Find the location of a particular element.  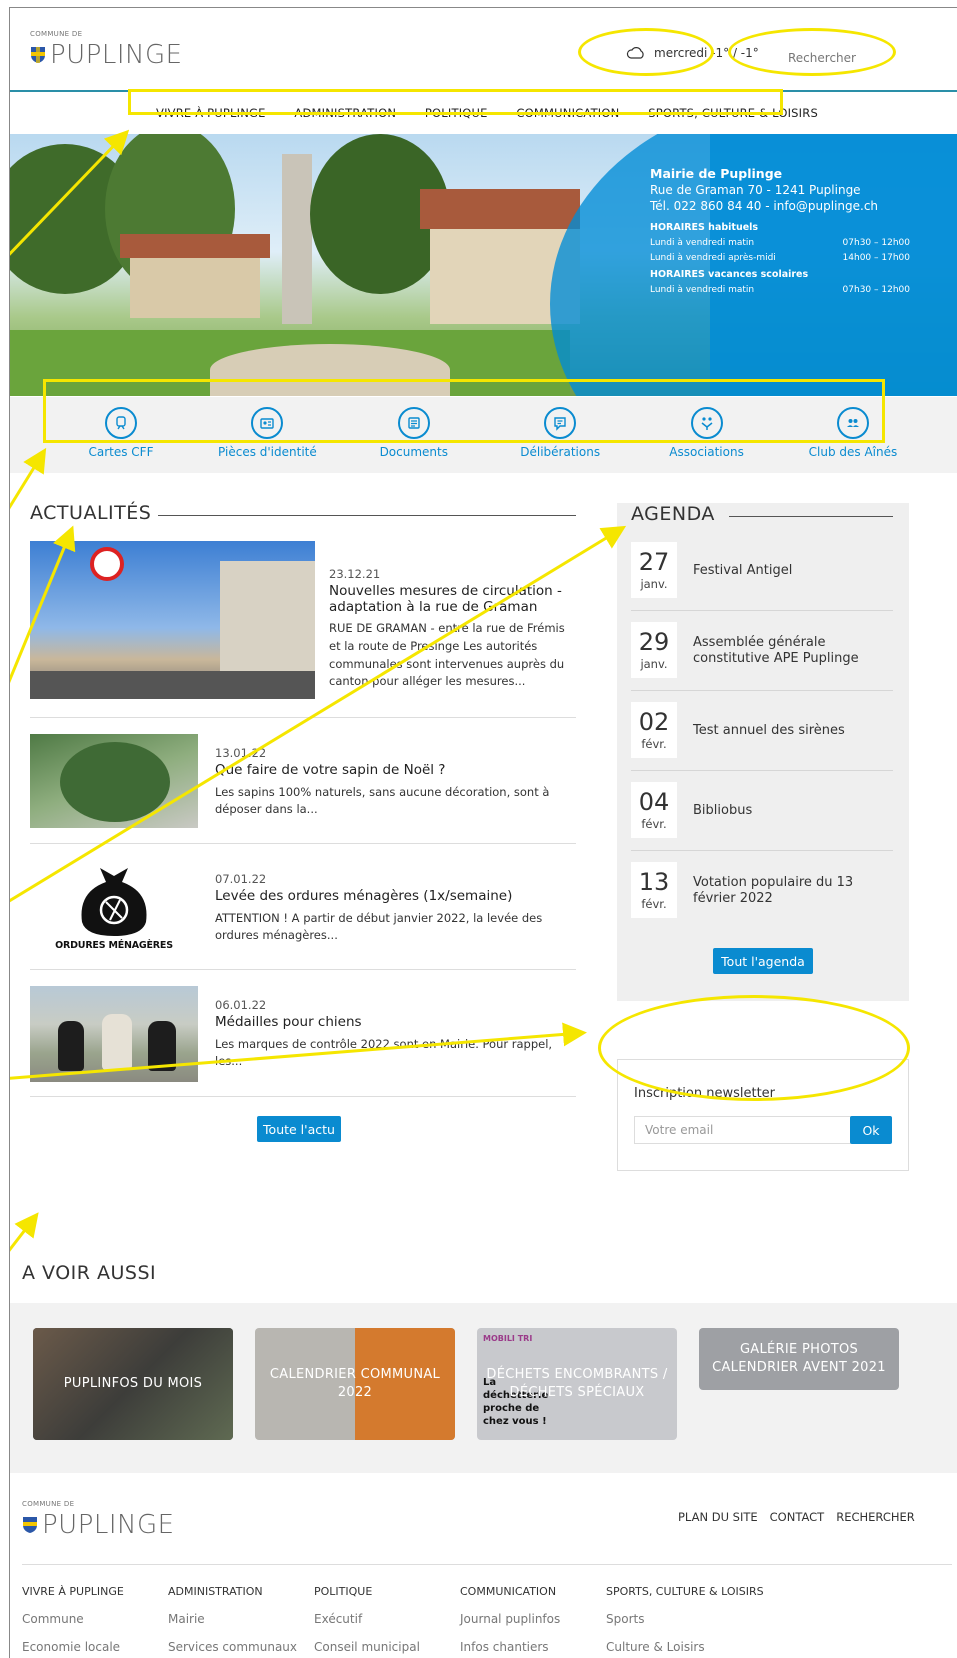

quick-link-label: Club des Aînés is located at coordinates (853, 452).